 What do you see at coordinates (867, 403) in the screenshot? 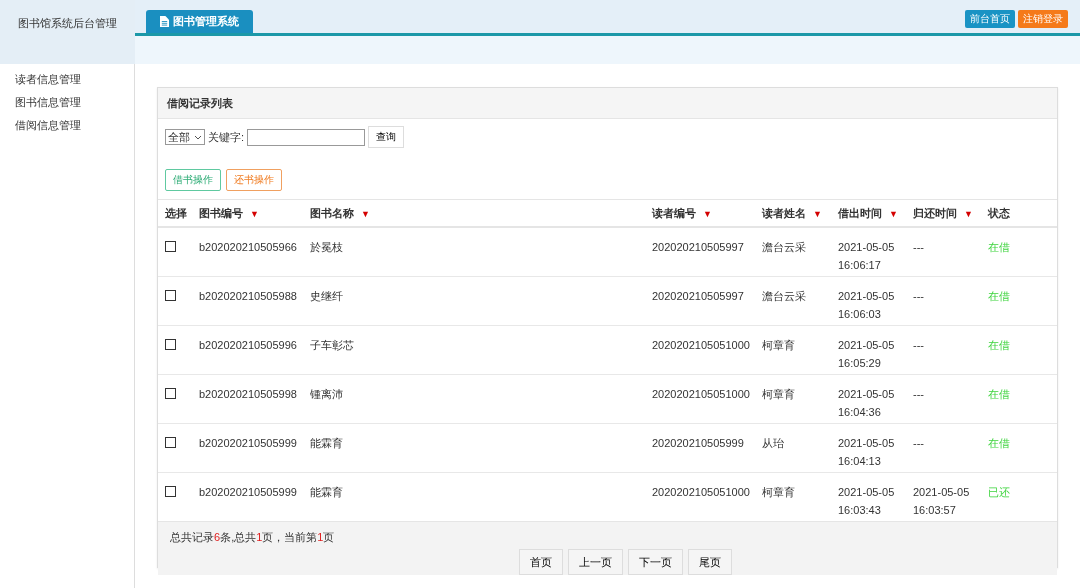
I see `table-cell-text: 2021-05-05 16:04:36` at bounding box center [867, 403].